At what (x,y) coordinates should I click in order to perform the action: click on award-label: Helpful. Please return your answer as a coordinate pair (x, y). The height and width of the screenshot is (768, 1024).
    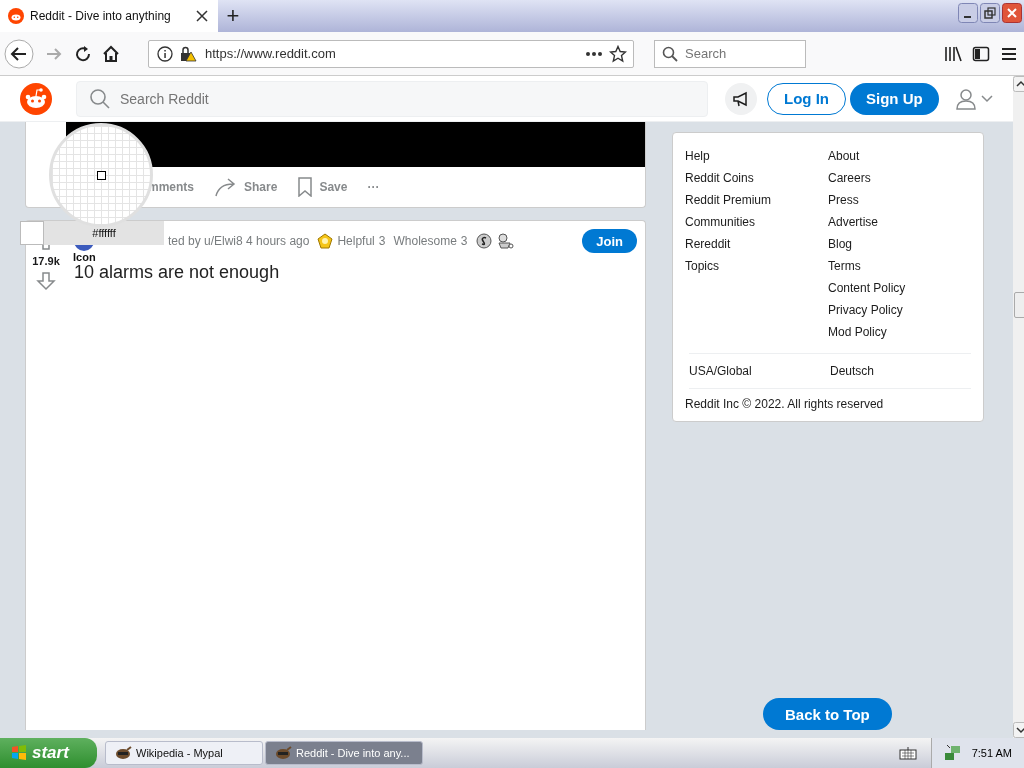
    Looking at the image, I should click on (356, 241).